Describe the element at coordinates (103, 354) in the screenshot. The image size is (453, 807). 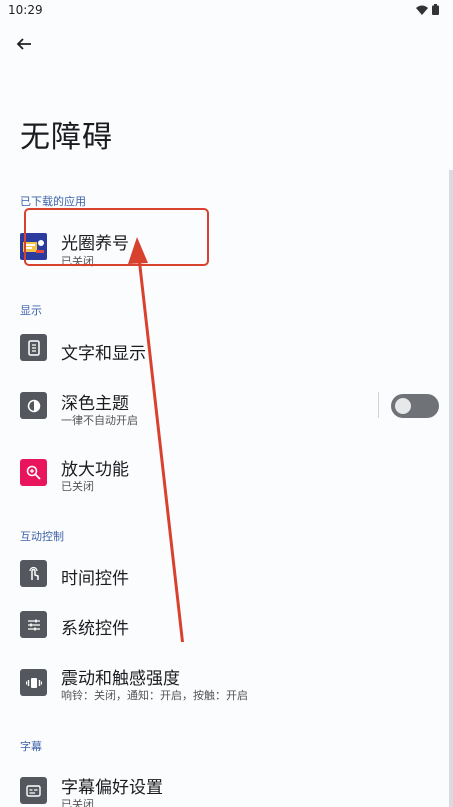
I see `item-title: 文字和显示` at that location.